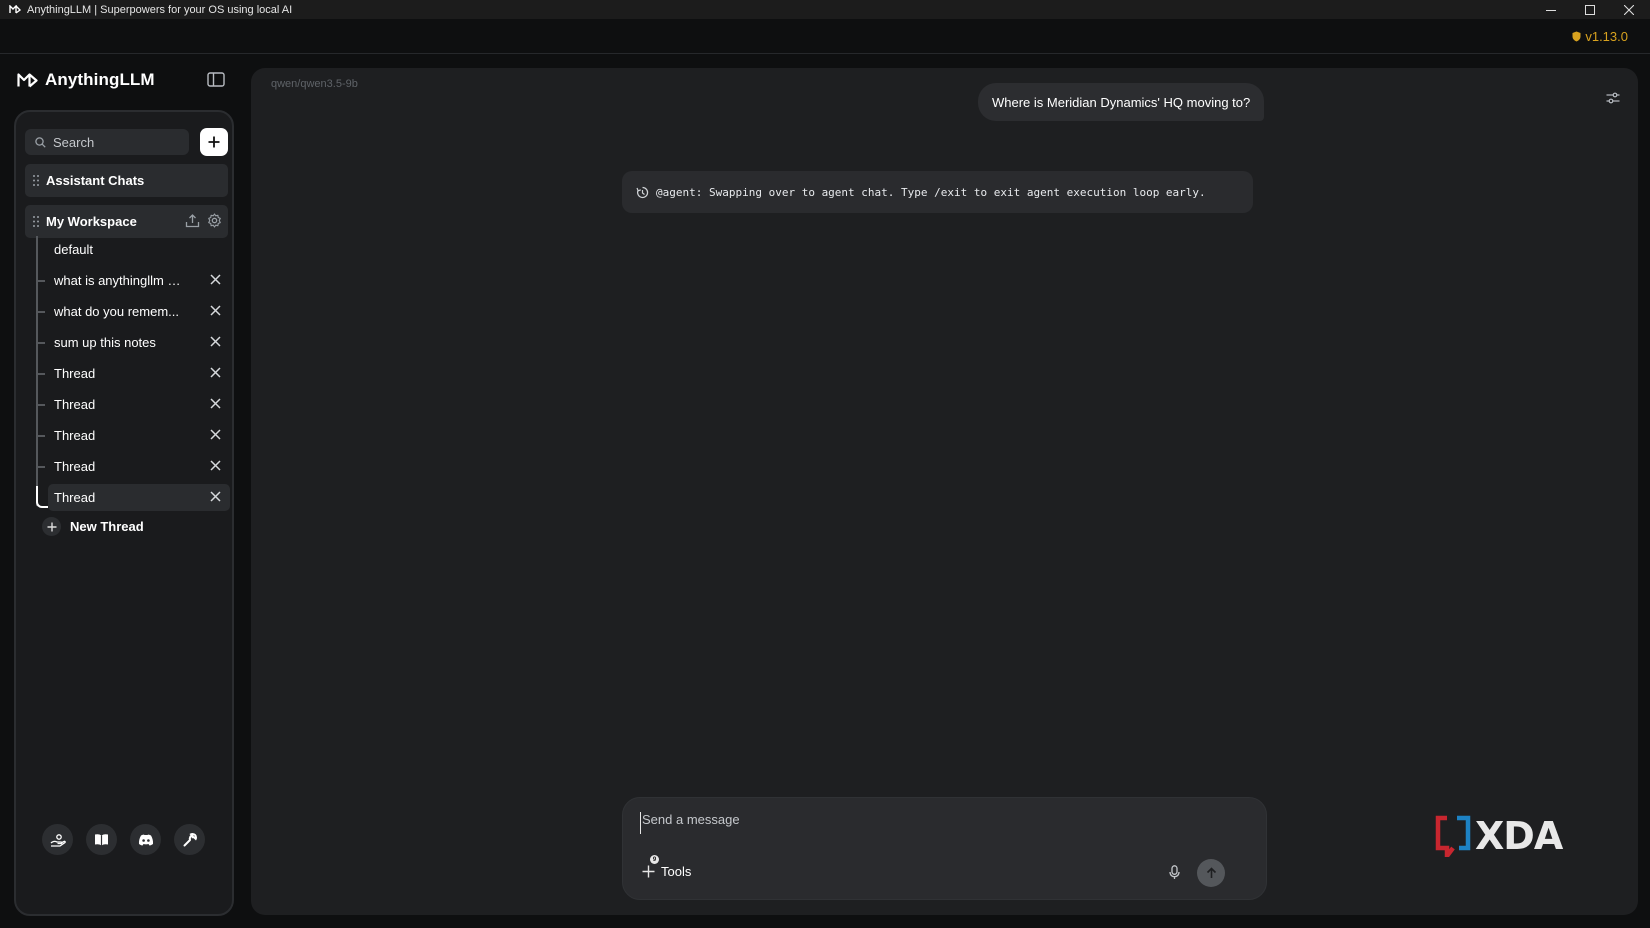  I want to click on tools-count-badge: 9, so click(654, 859).